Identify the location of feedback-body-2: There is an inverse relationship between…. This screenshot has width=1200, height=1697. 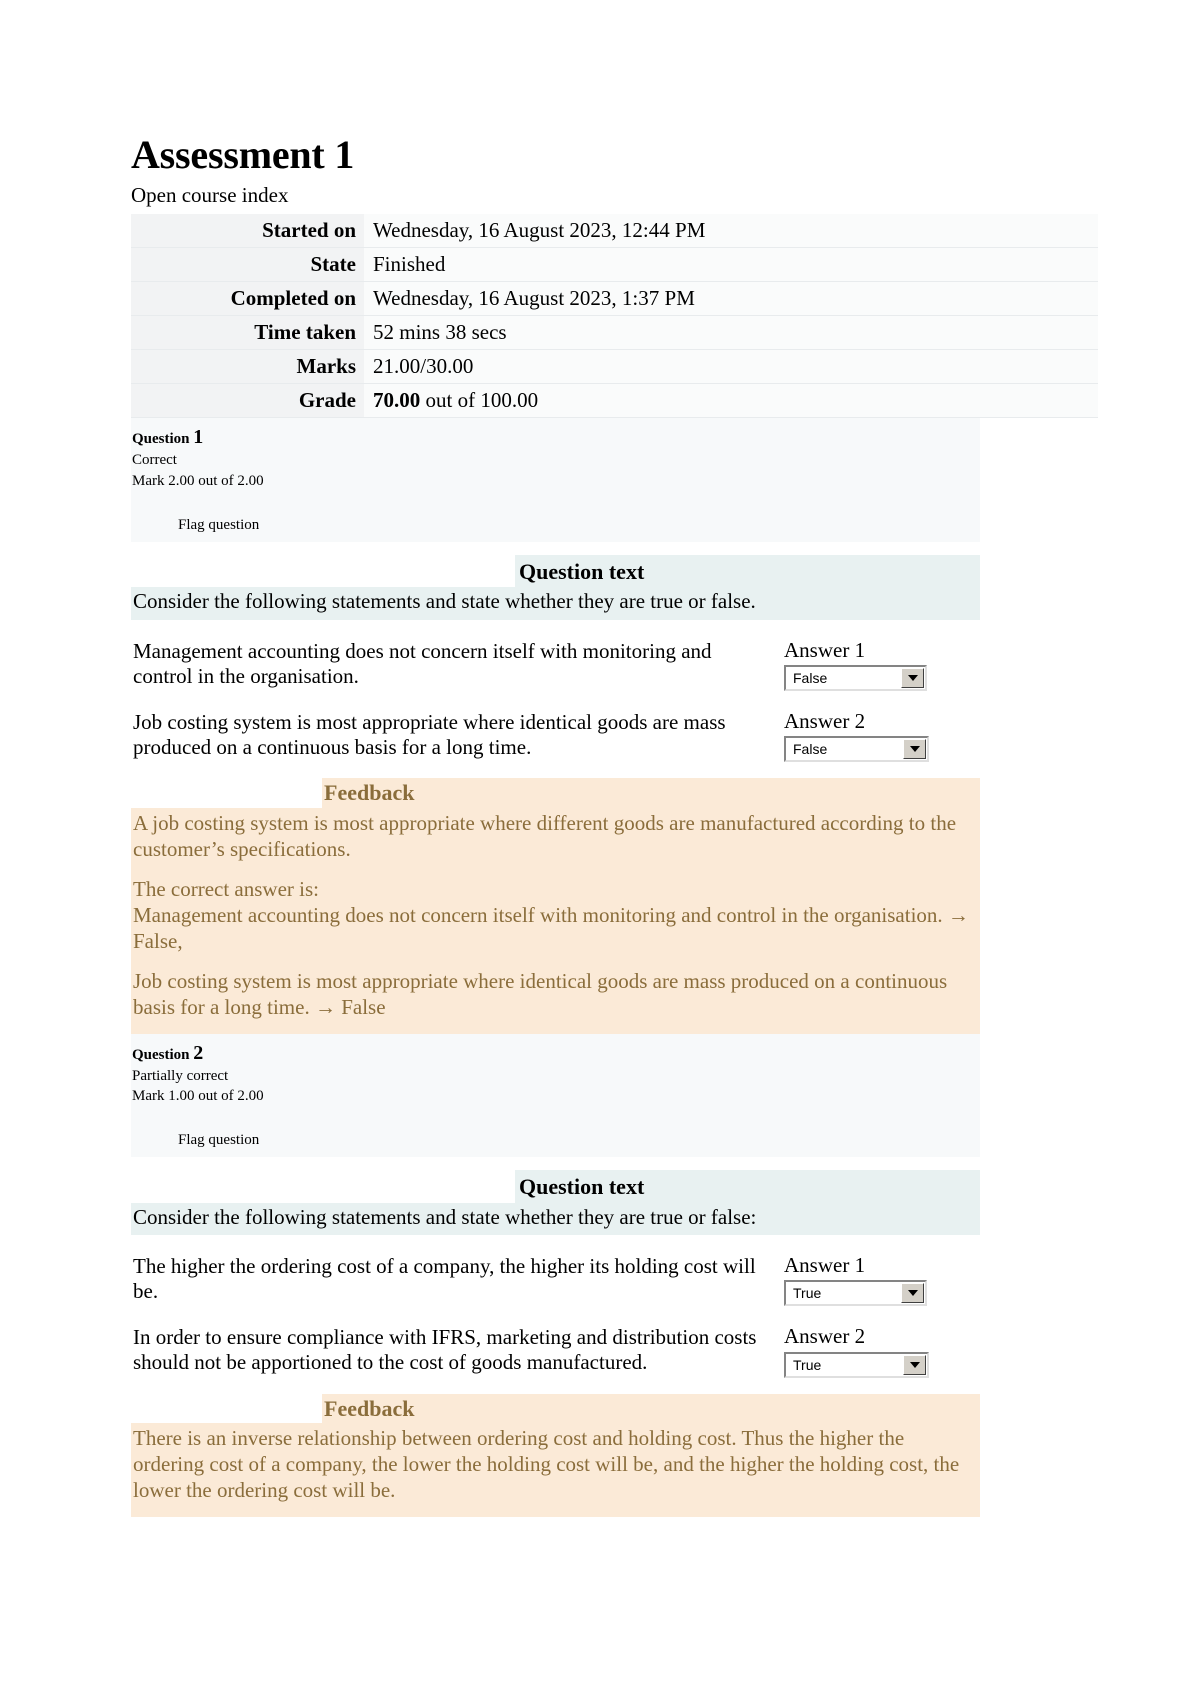
(555, 1470).